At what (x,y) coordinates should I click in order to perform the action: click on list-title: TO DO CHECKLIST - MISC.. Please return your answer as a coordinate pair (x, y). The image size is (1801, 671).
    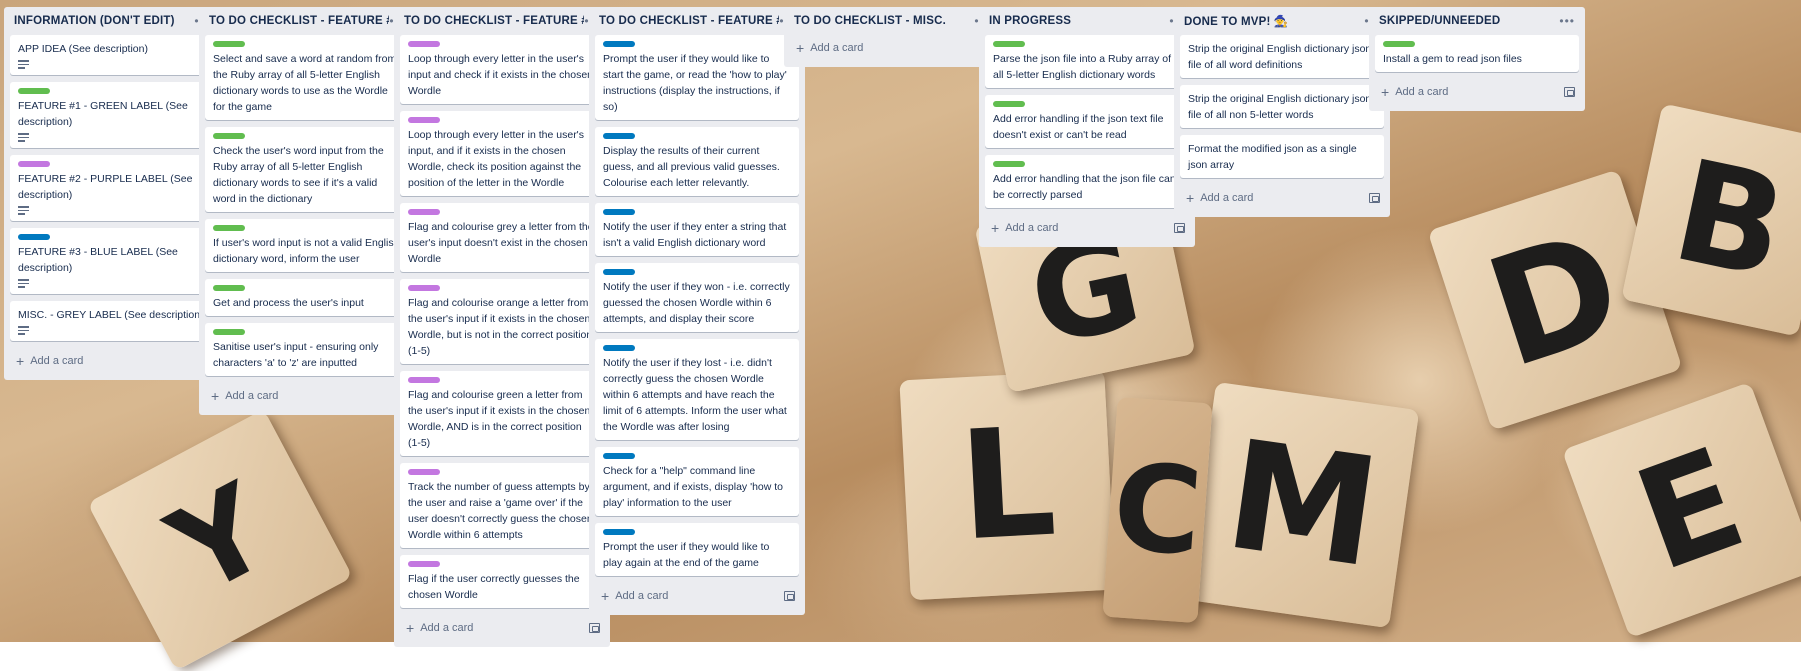
    Looking at the image, I should click on (870, 21).